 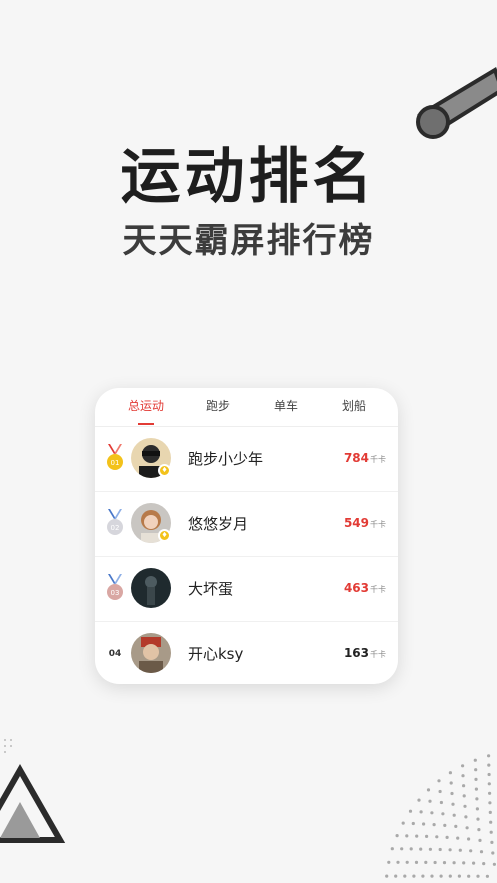 I want to click on tab-rowing: 划船, so click(x=354, y=405).